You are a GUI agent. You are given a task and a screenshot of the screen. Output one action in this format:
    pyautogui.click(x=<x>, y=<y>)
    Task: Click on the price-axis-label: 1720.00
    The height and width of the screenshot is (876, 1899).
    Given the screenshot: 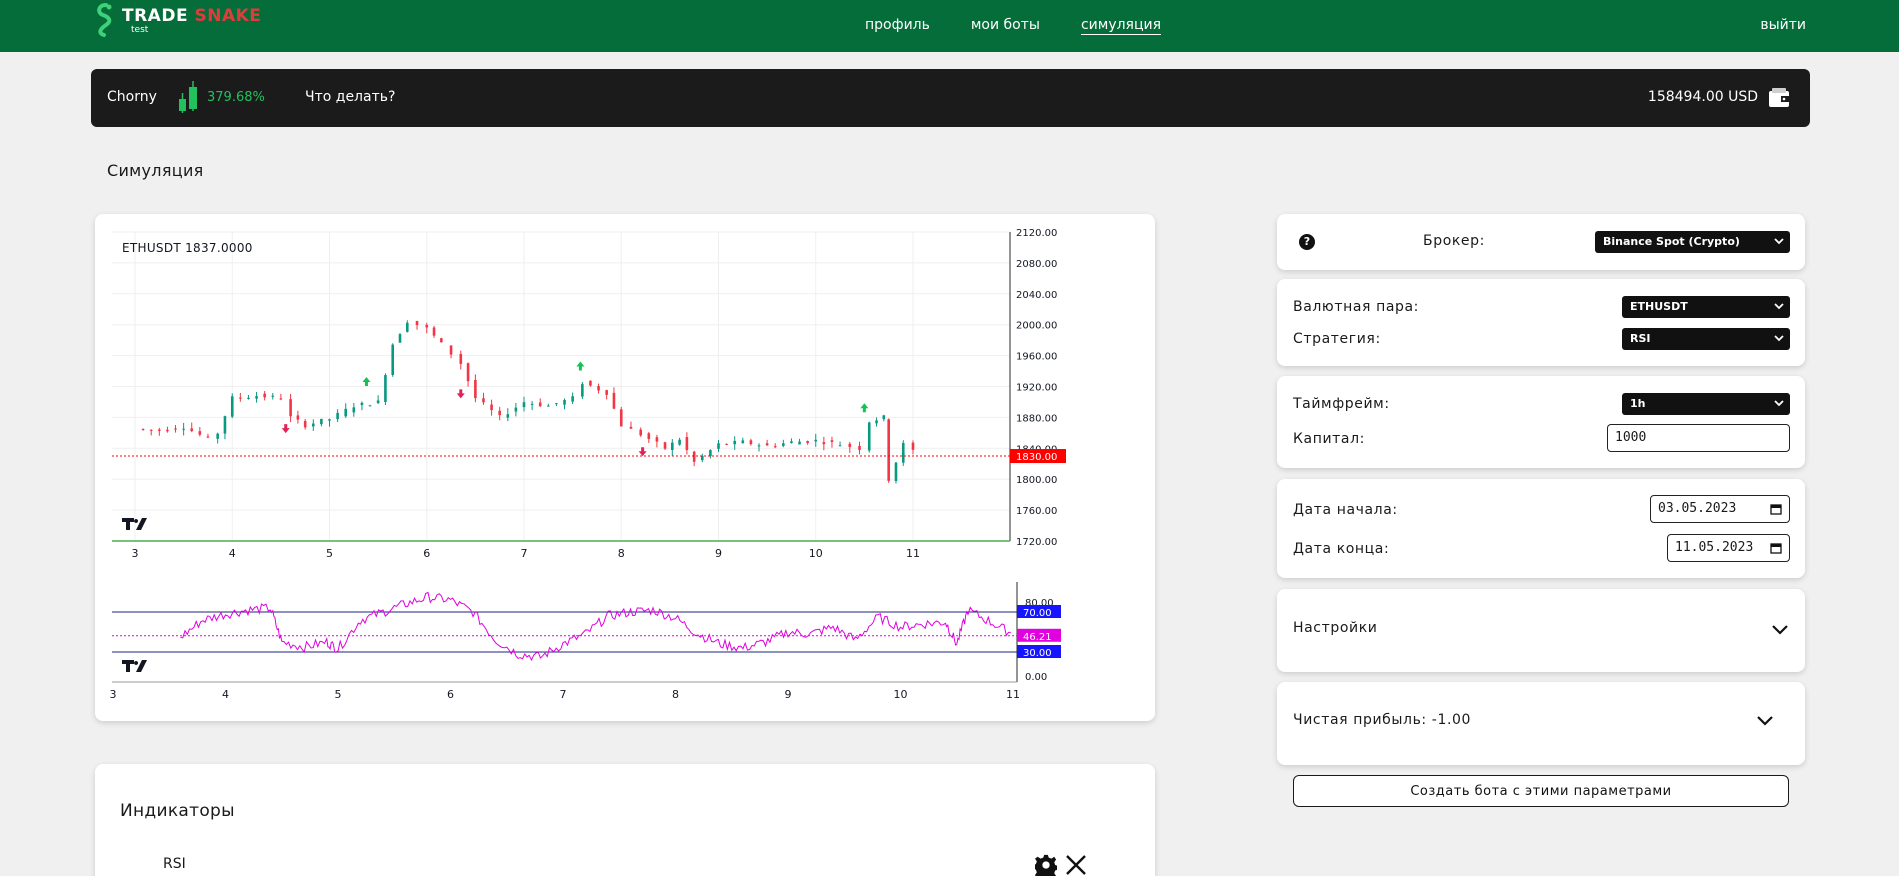 What is the action you would take?
    pyautogui.click(x=1036, y=542)
    